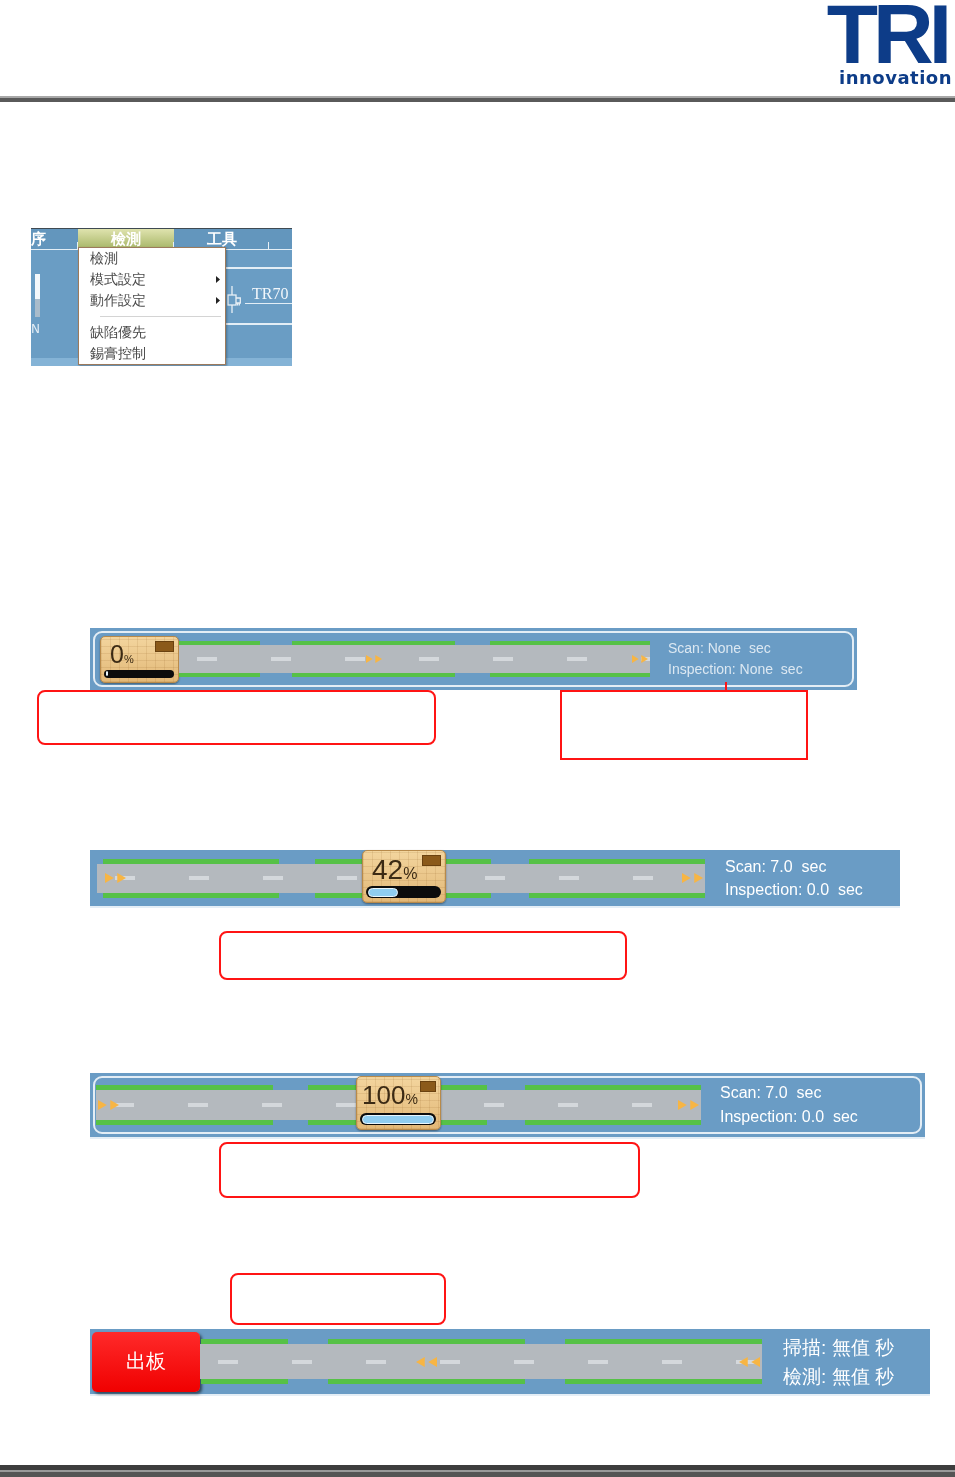 This screenshot has width=955, height=1477. I want to click on unload-button: 出板, so click(146, 1361).